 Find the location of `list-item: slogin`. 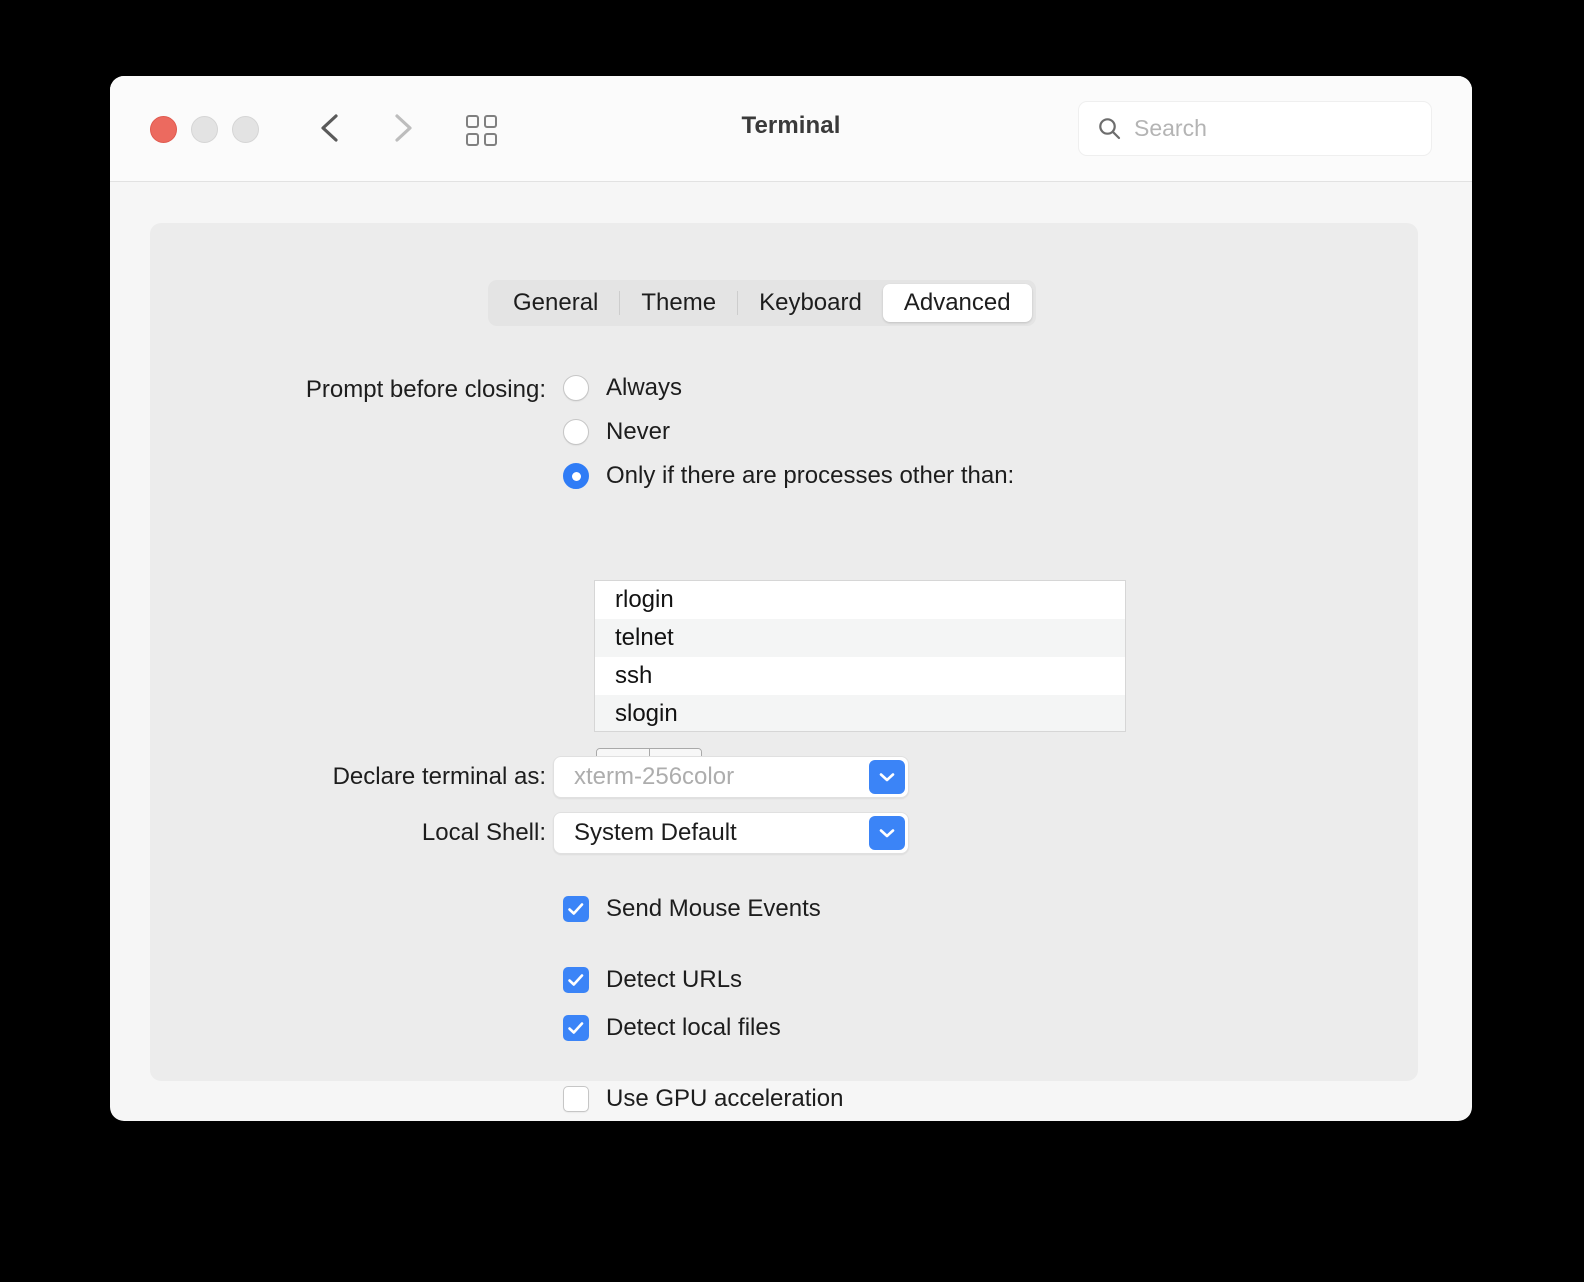

list-item: slogin is located at coordinates (860, 713).